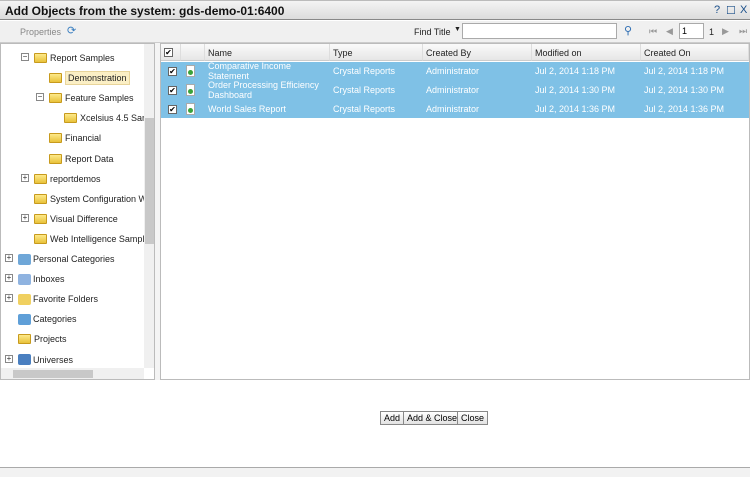 This screenshot has width=750, height=477. I want to click on tree-item: Universes, so click(45, 360).